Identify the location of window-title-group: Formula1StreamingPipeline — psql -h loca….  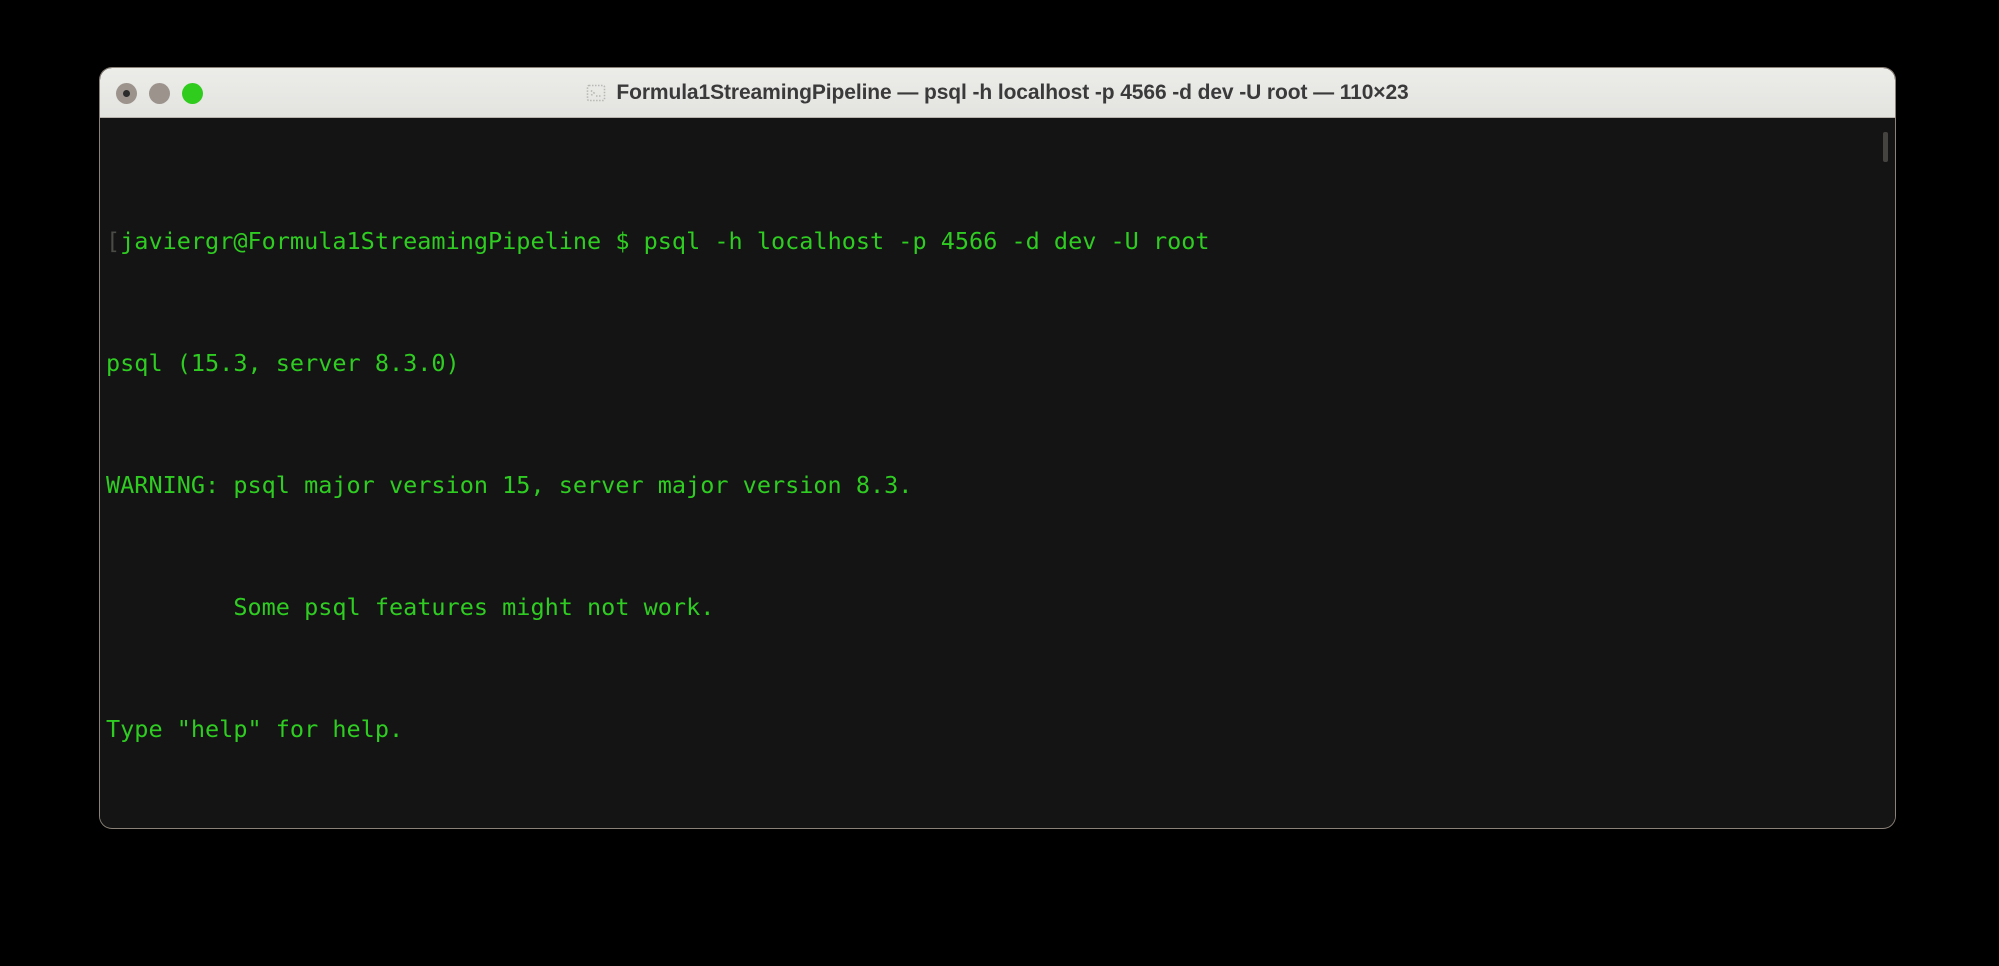
(997, 93).